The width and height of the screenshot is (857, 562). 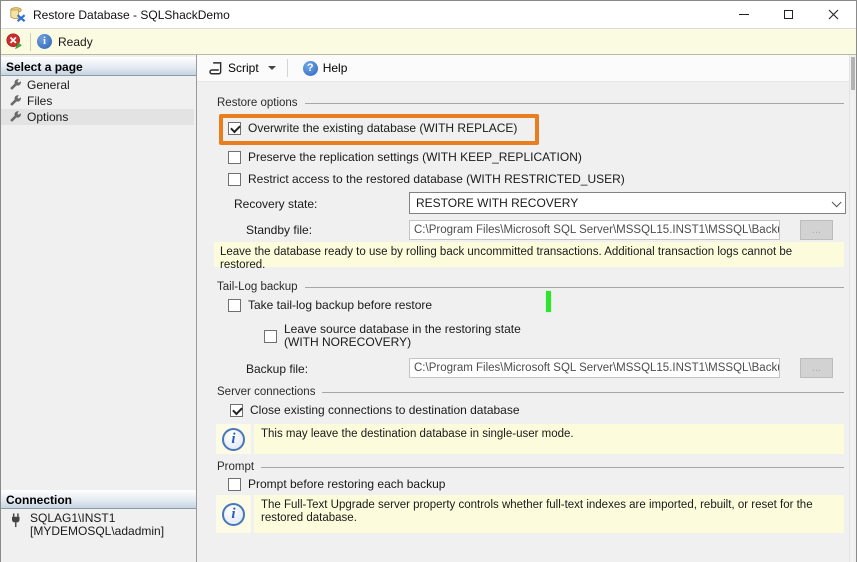 I want to click on group-title: Tail-Log backup, so click(x=257, y=287).